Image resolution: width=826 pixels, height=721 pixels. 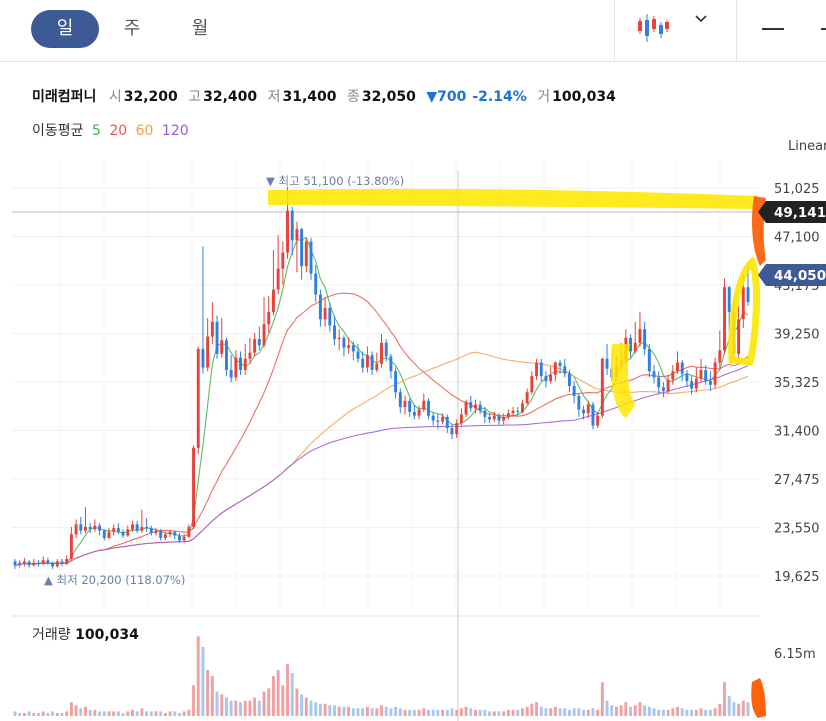 What do you see at coordinates (132, 29) in the screenshot?
I see `tab-weekly: 주` at bounding box center [132, 29].